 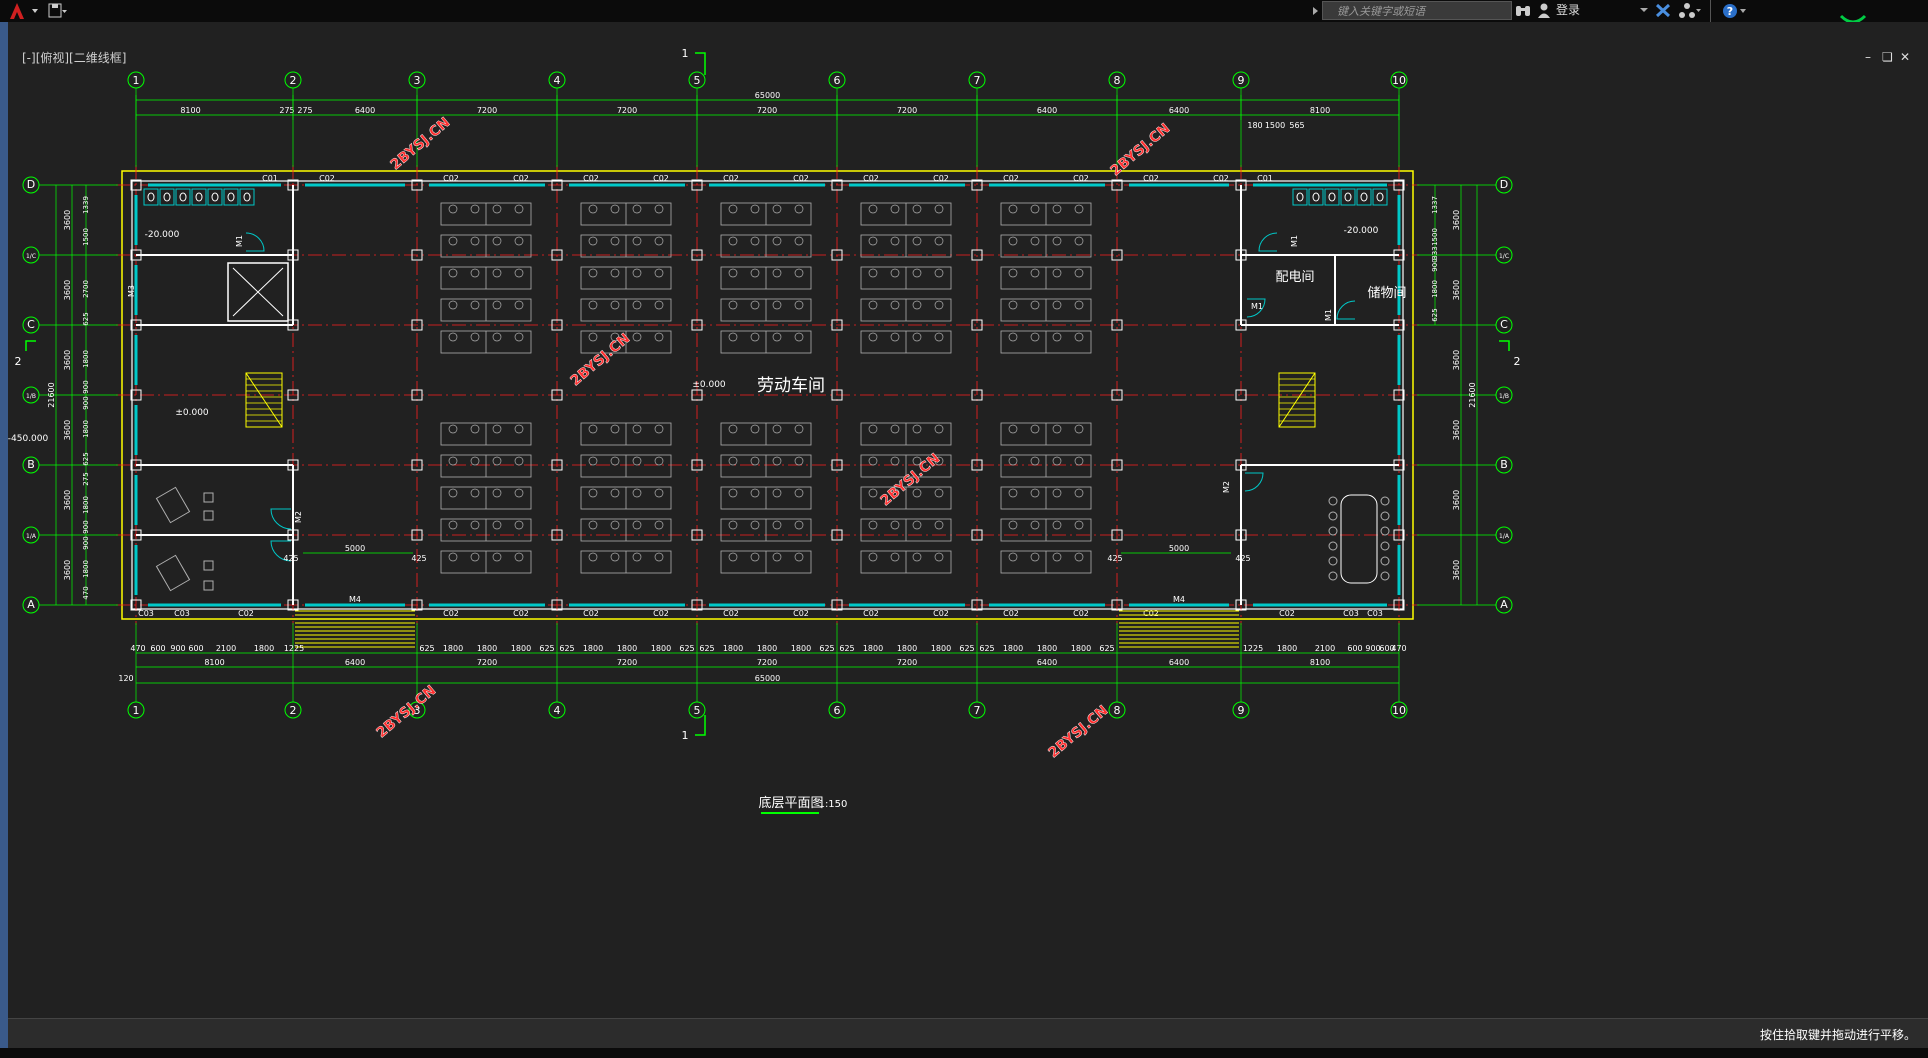 What do you see at coordinates (86, 237) in the screenshot?
I see `dim-left-detail: 1500` at bounding box center [86, 237].